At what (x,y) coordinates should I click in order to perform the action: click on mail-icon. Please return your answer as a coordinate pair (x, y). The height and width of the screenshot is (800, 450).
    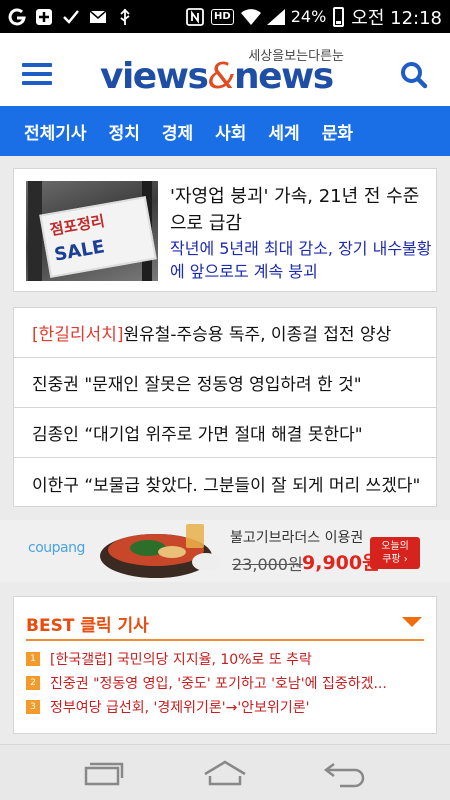
    Looking at the image, I should click on (98, 17).